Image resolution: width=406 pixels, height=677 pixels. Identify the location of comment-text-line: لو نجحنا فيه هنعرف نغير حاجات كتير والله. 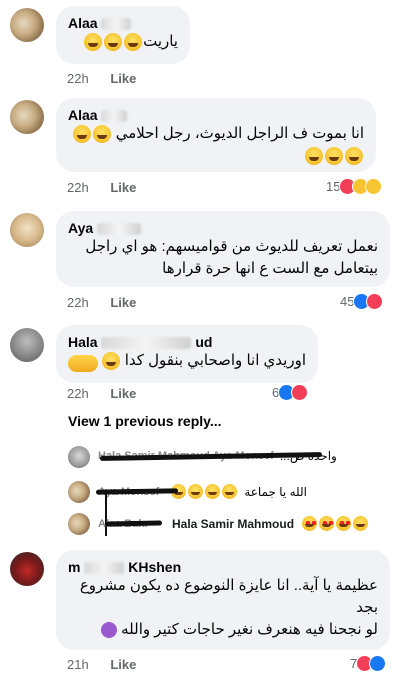
(223, 630).